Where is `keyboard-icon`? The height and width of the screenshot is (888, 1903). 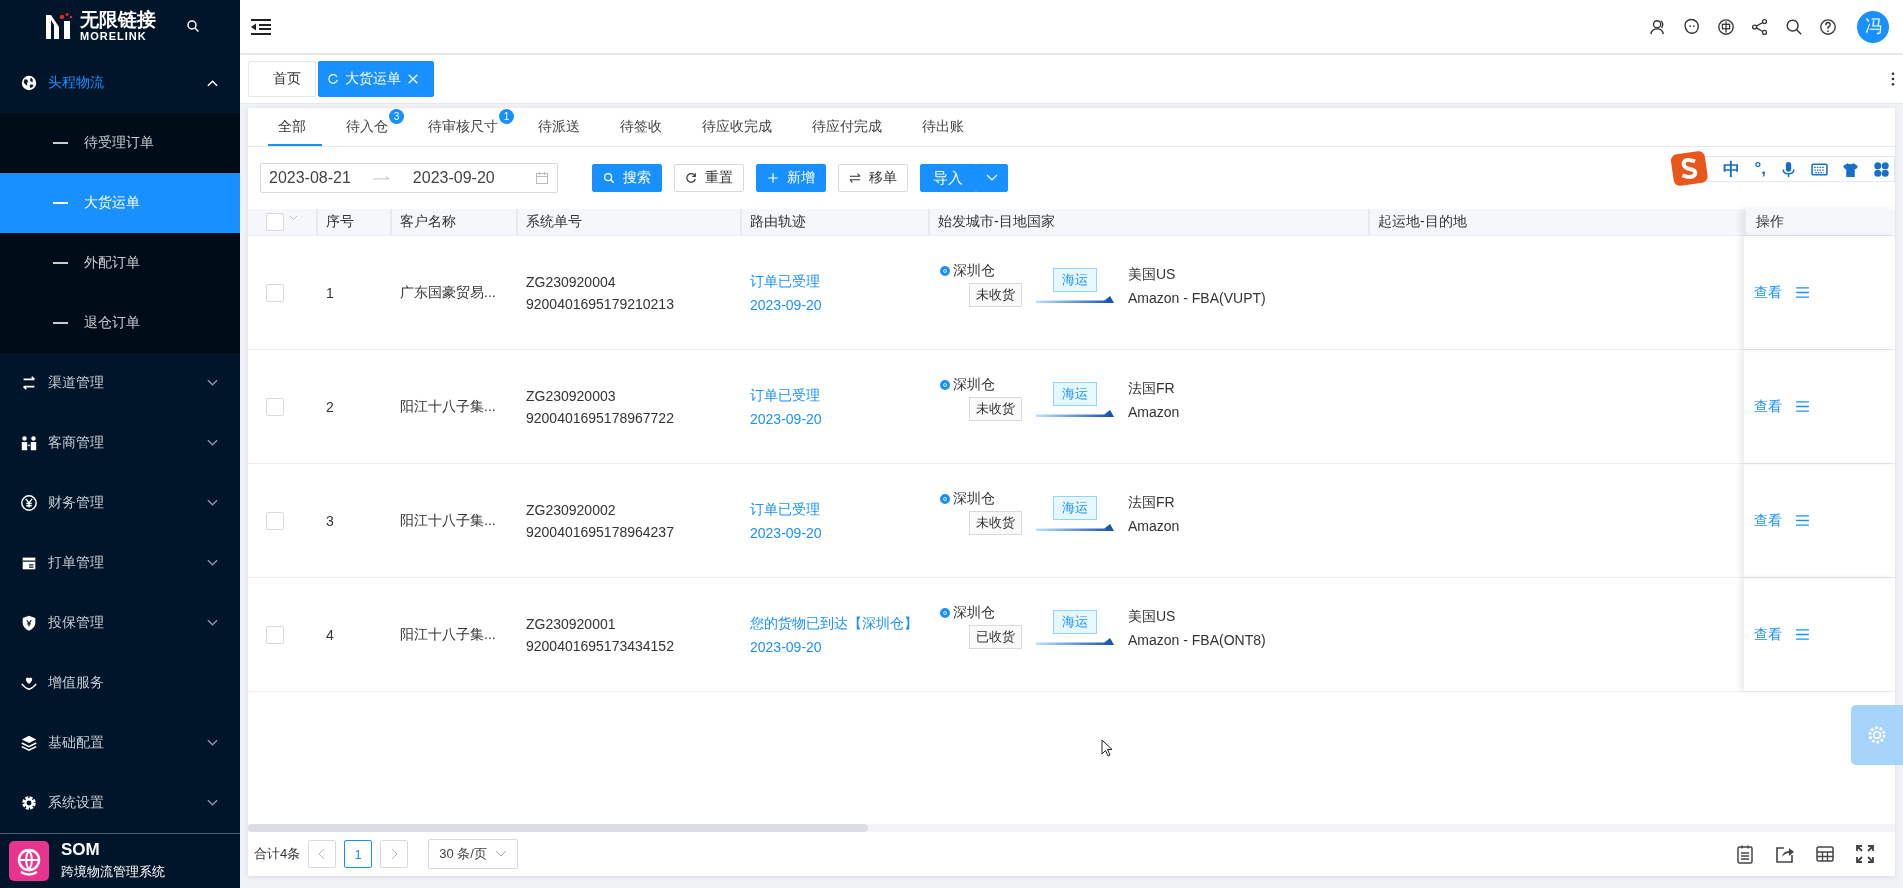
keyboard-icon is located at coordinates (1819, 169).